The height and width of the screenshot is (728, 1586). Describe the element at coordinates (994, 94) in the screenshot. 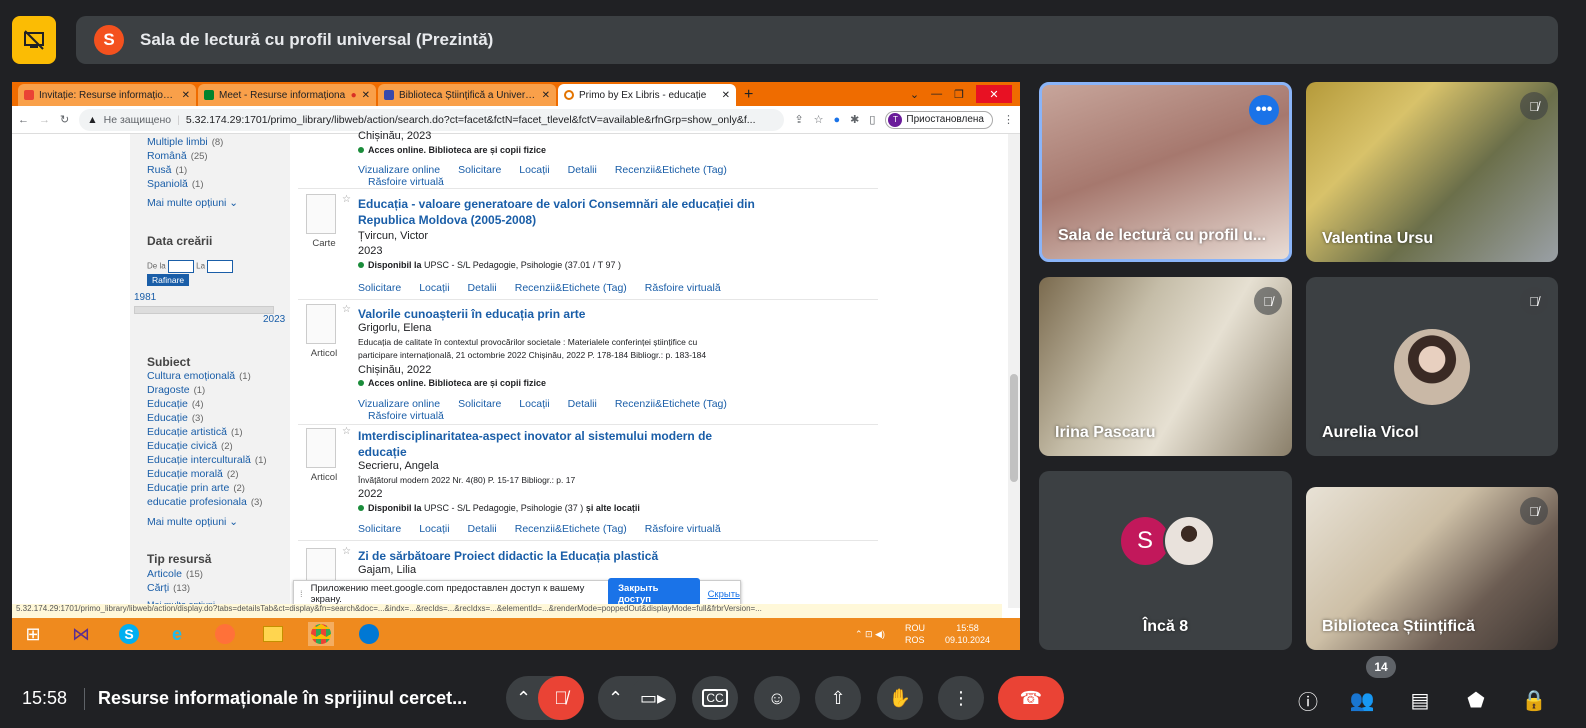

I see `window-close-icon: ✕` at that location.